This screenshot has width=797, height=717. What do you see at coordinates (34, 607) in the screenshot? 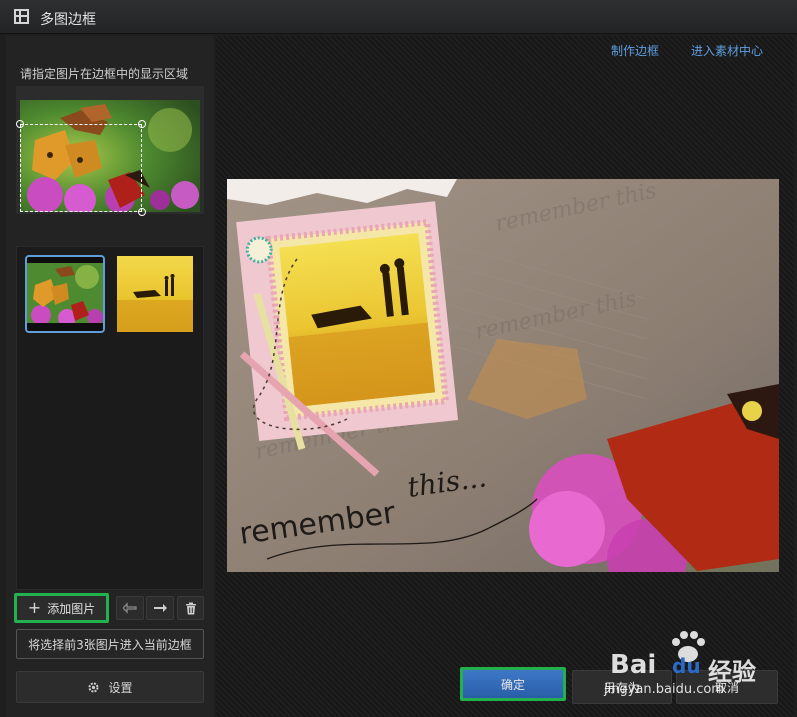
I see `plus-icon: +` at bounding box center [34, 607].